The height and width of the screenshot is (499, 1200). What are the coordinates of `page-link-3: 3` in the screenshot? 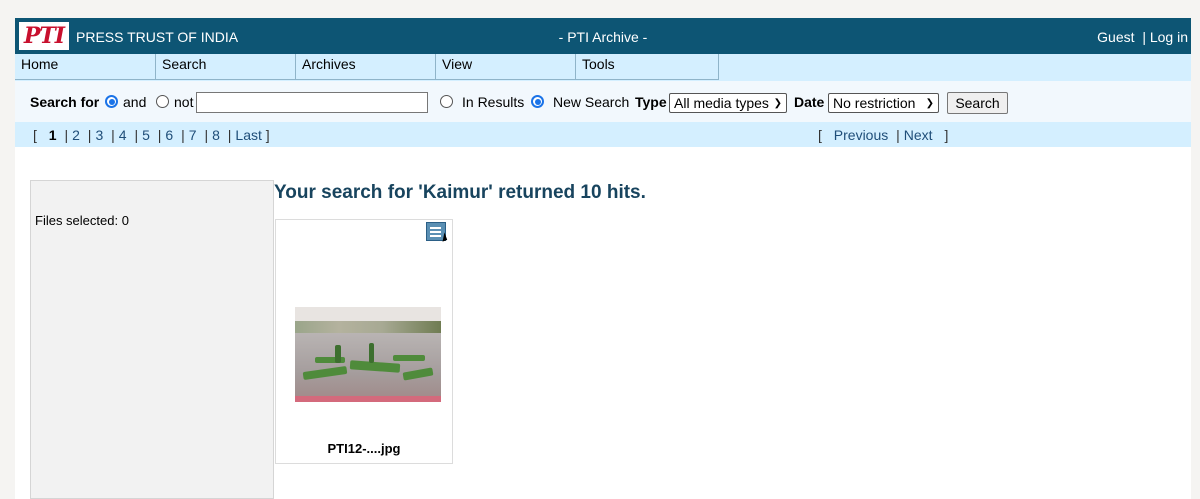 It's located at (99, 135).